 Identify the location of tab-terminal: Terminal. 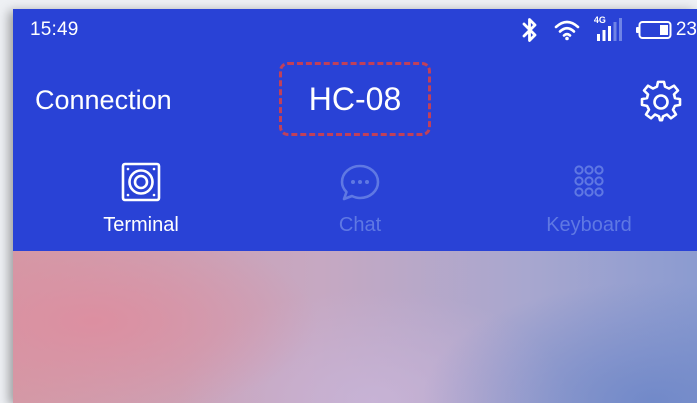
(141, 205).